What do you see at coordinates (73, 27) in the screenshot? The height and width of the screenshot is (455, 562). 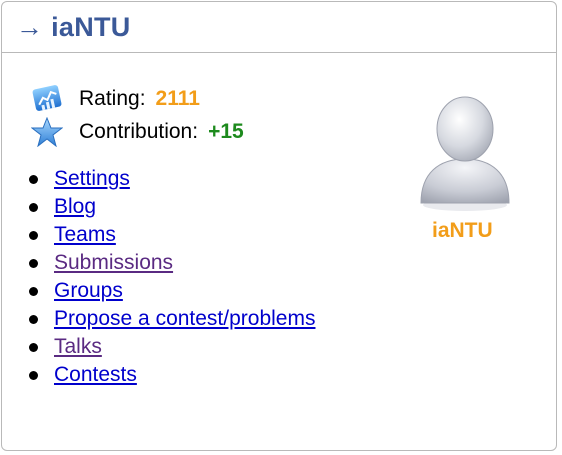 I see `profile-title-link: → iaNTU` at bounding box center [73, 27].